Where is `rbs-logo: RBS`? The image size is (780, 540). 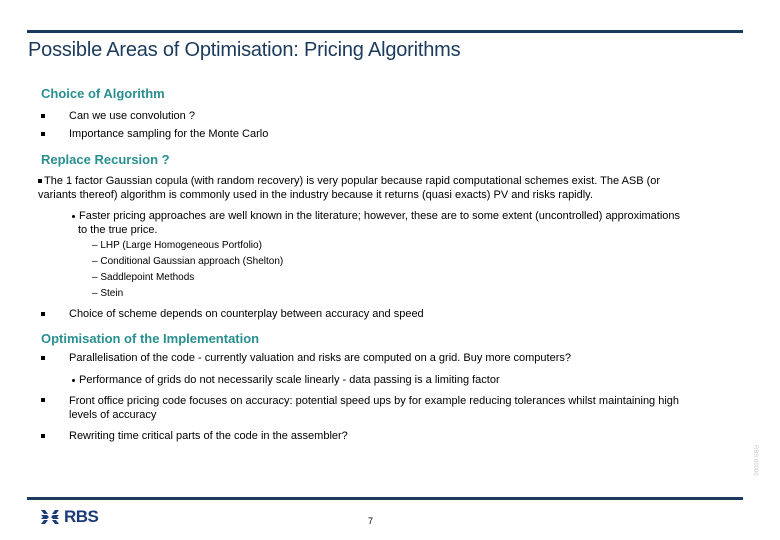
rbs-logo: RBS is located at coordinates (69, 517).